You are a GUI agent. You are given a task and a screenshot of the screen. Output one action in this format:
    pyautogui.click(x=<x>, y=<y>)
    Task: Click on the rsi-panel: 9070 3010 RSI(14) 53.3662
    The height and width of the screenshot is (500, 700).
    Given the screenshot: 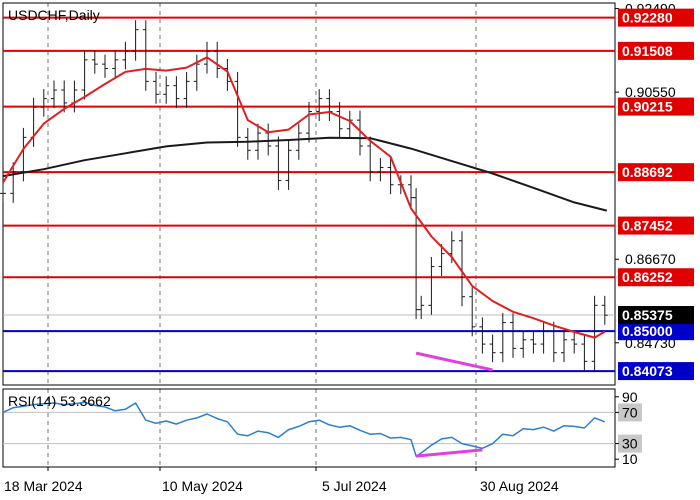 What is the action you would take?
    pyautogui.click(x=322, y=428)
    